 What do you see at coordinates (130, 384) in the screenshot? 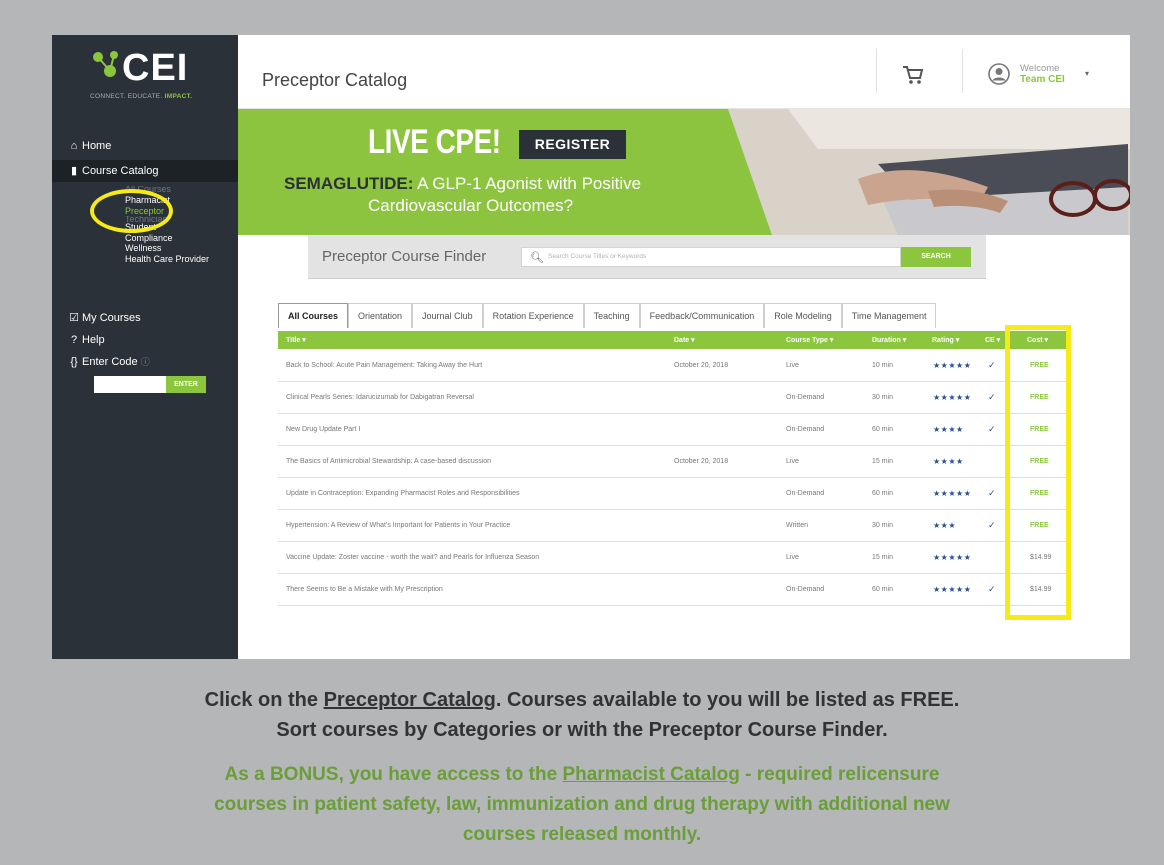
I see `code-input` at bounding box center [130, 384].